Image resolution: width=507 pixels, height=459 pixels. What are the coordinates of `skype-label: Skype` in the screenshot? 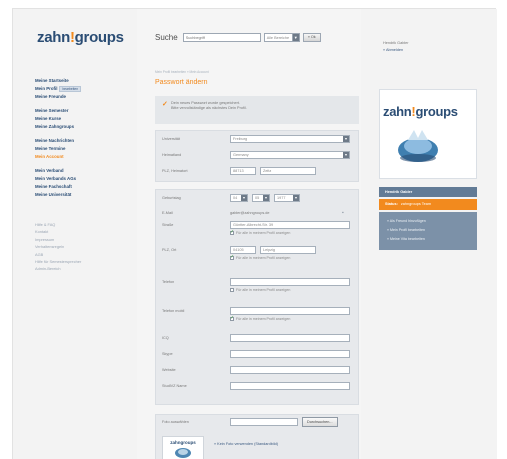 It's located at (167, 354).